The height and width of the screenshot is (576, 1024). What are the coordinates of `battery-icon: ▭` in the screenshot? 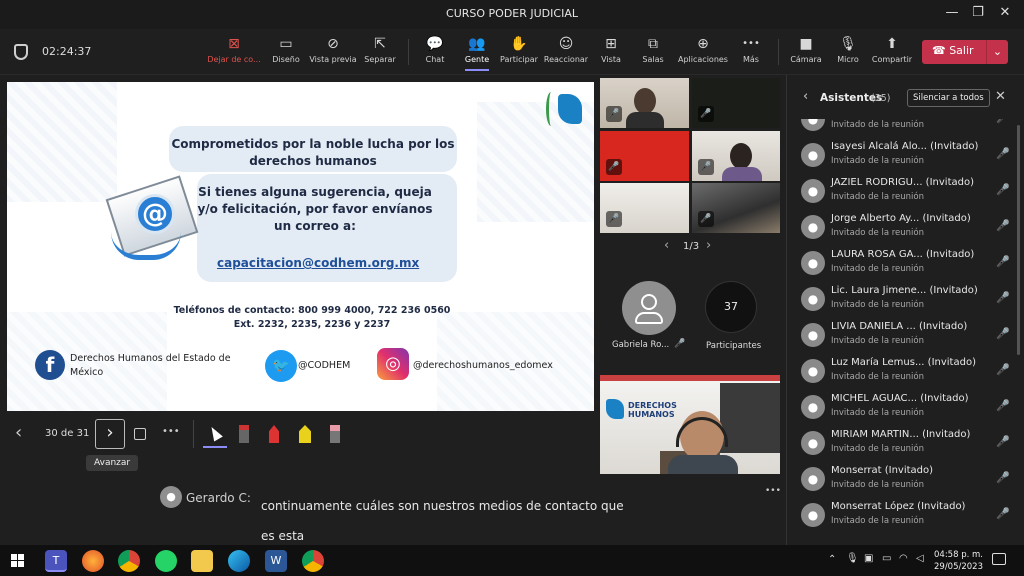 It's located at (886, 558).